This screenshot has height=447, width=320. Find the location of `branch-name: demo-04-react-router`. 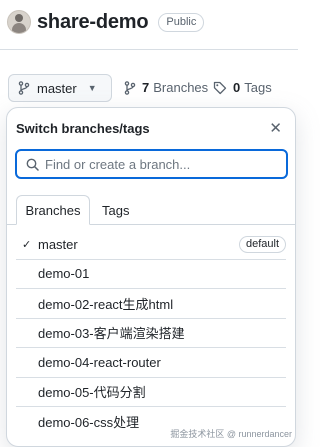

branch-name: demo-04-react-router is located at coordinates (99, 362).